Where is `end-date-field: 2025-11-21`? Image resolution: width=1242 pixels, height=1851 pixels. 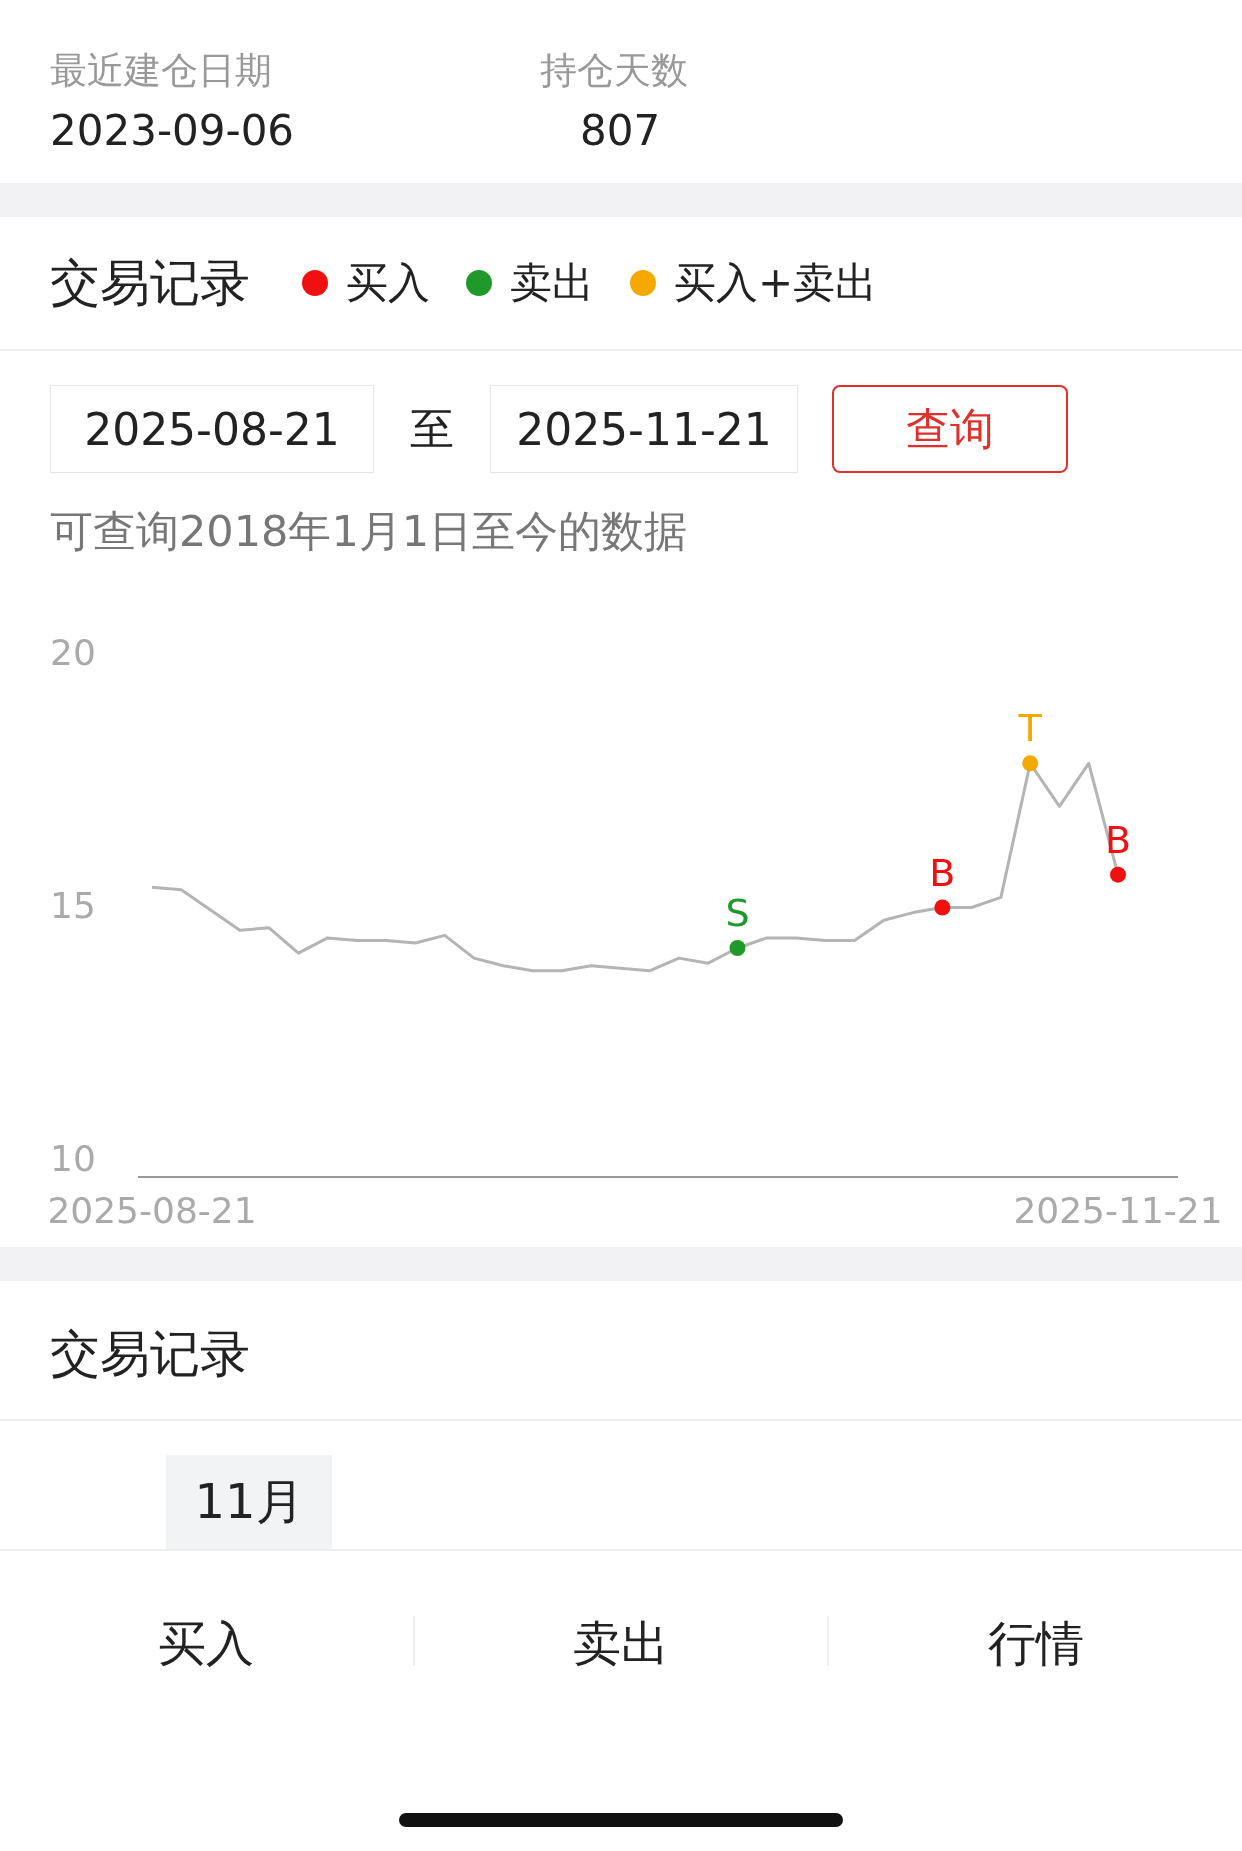
end-date-field: 2025-11-21 is located at coordinates (644, 429).